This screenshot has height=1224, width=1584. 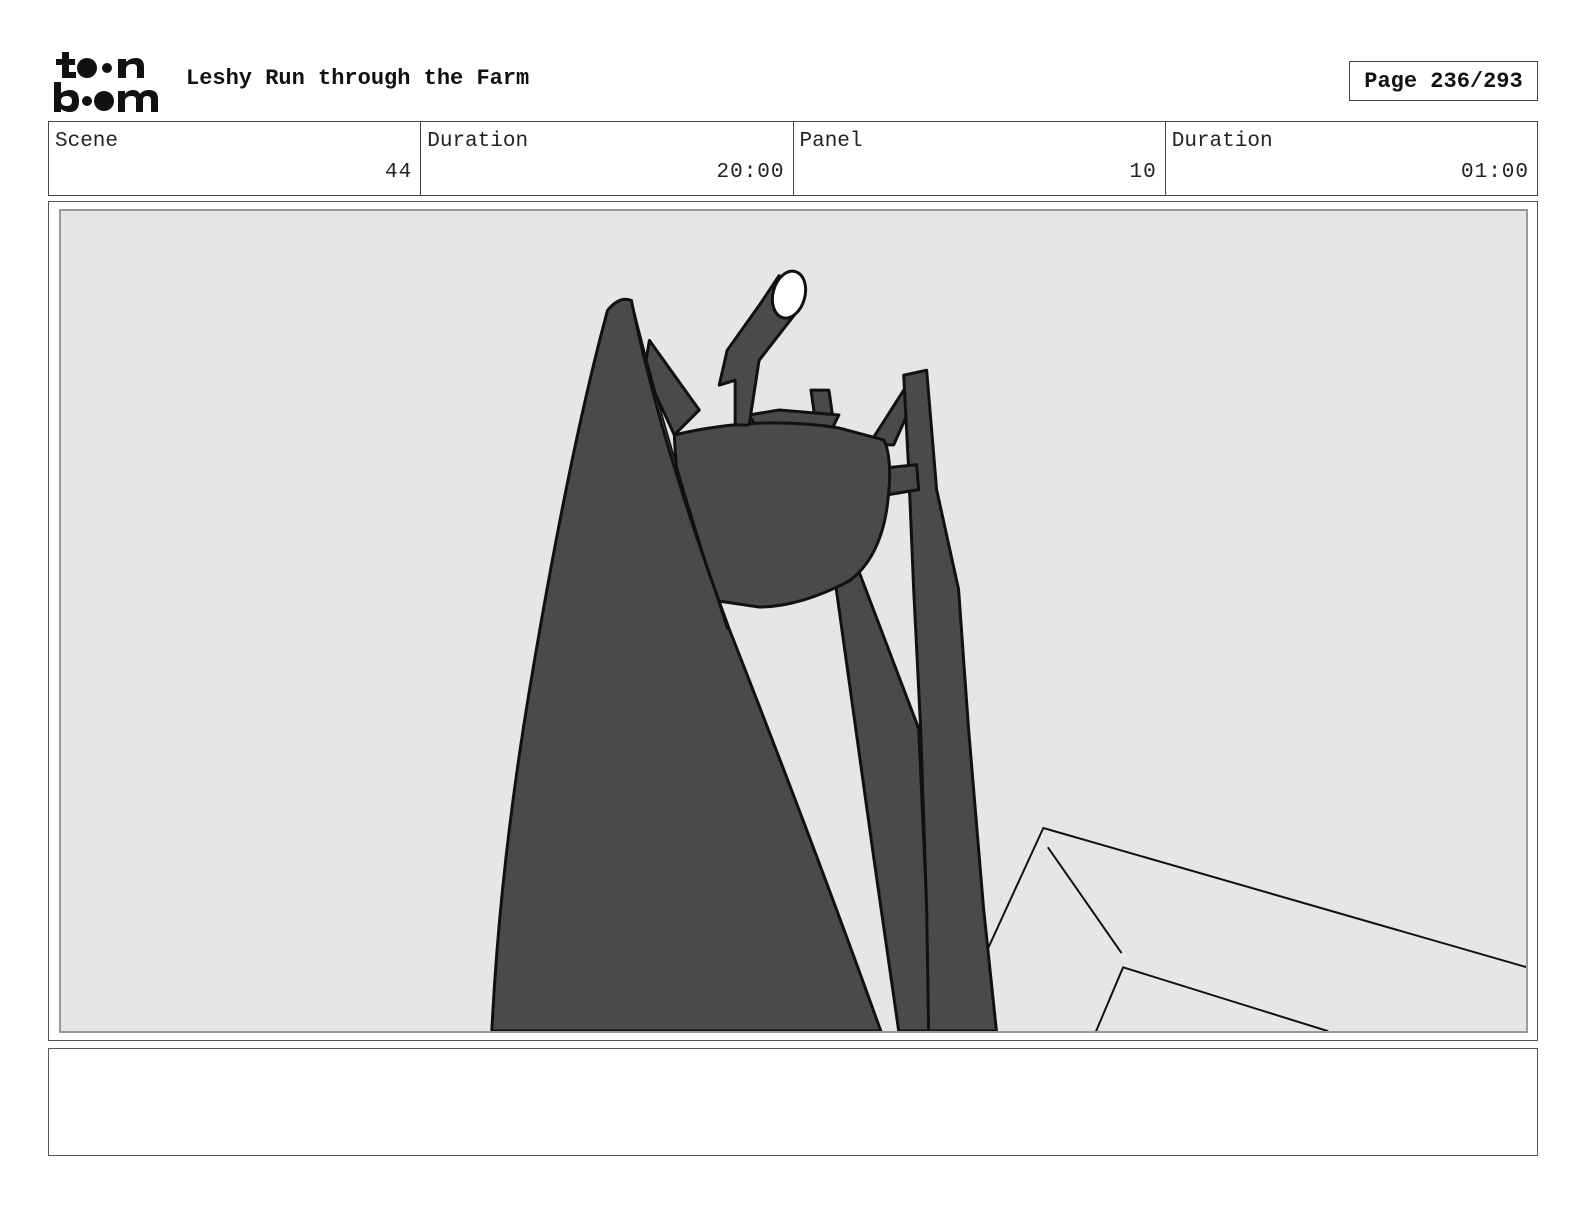 I want to click on page-indicator: Page 236/293, so click(x=1443, y=81).